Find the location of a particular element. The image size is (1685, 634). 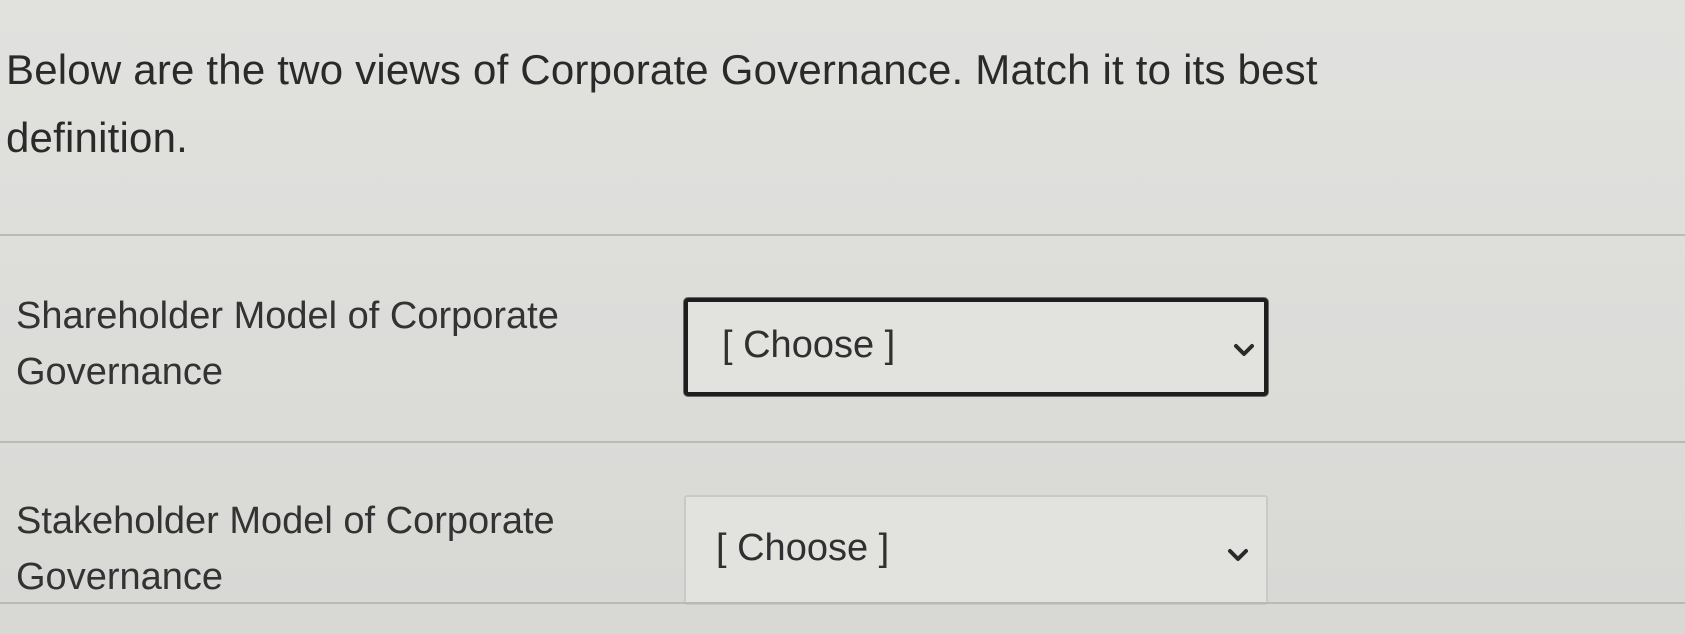

match-select-shareholder: [ Choose ] is located at coordinates (976, 347).